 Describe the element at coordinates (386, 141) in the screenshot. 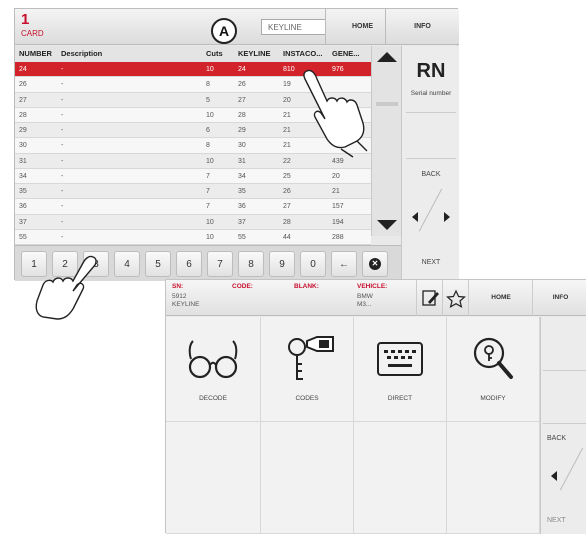

I see `table-scrollbar` at that location.